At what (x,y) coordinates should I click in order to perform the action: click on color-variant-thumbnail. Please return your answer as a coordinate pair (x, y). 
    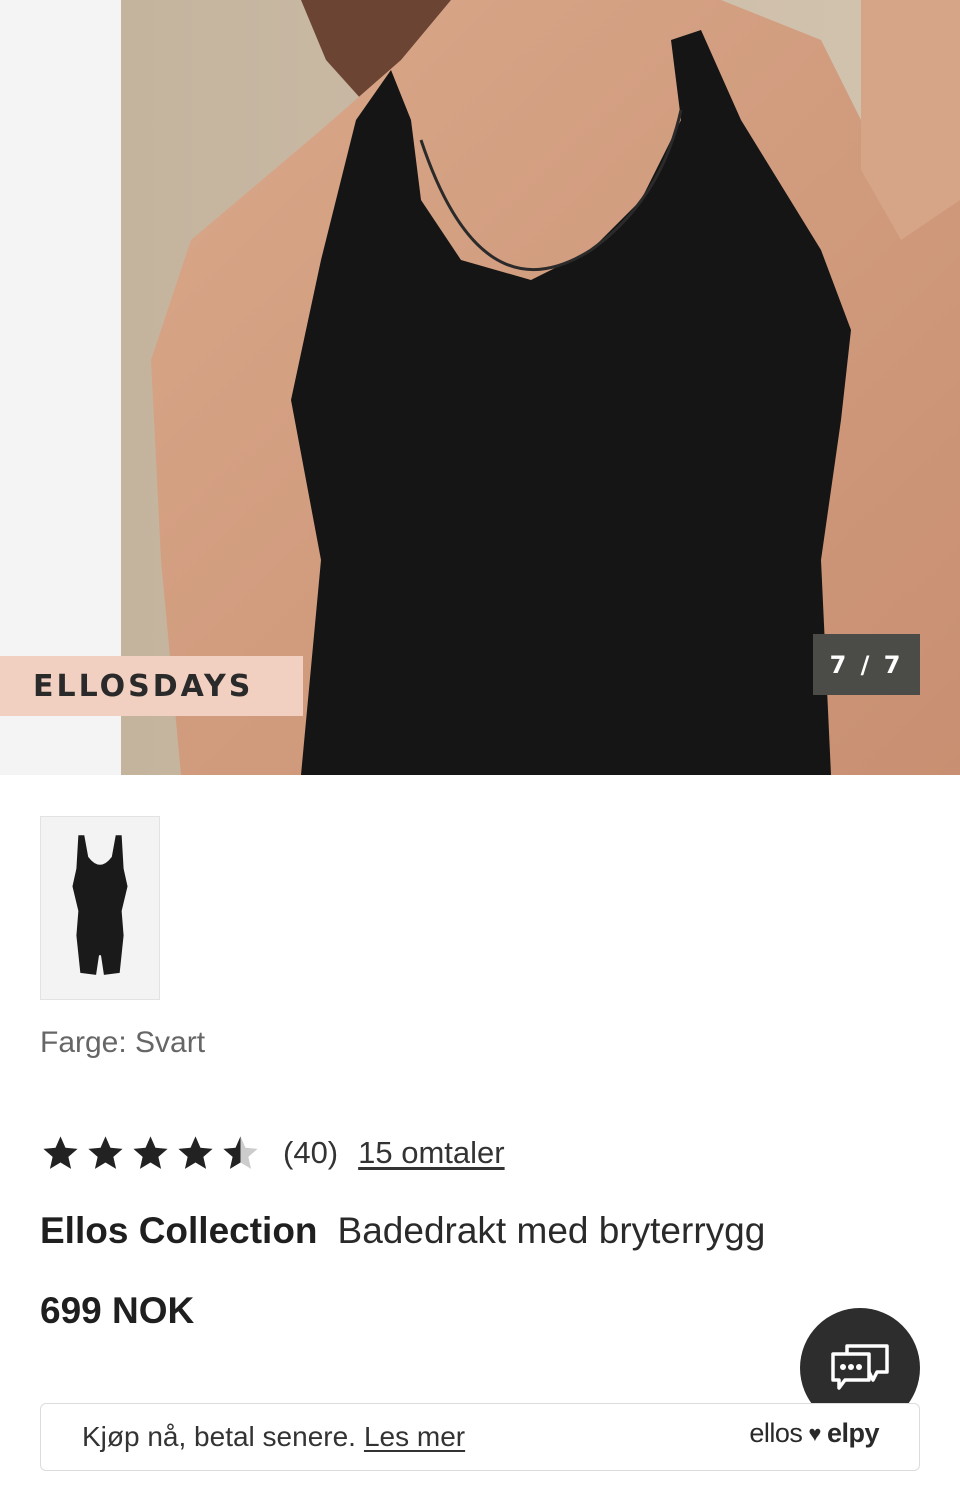
    Looking at the image, I should click on (100, 908).